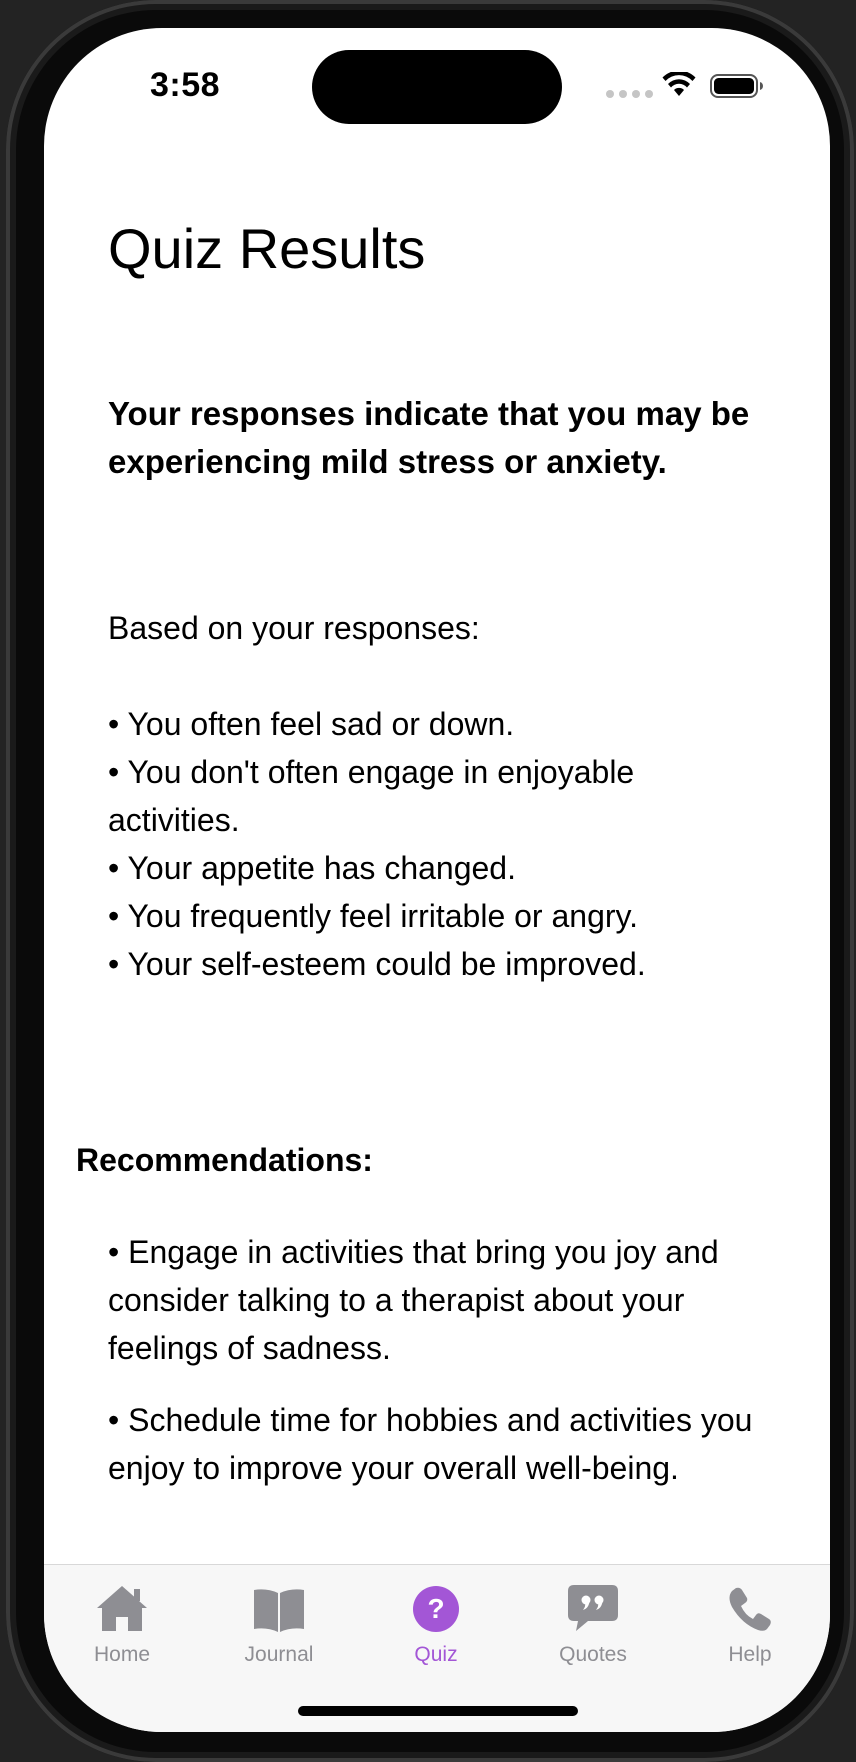  I want to click on tab-quotes: Quotes, so click(593, 1621).